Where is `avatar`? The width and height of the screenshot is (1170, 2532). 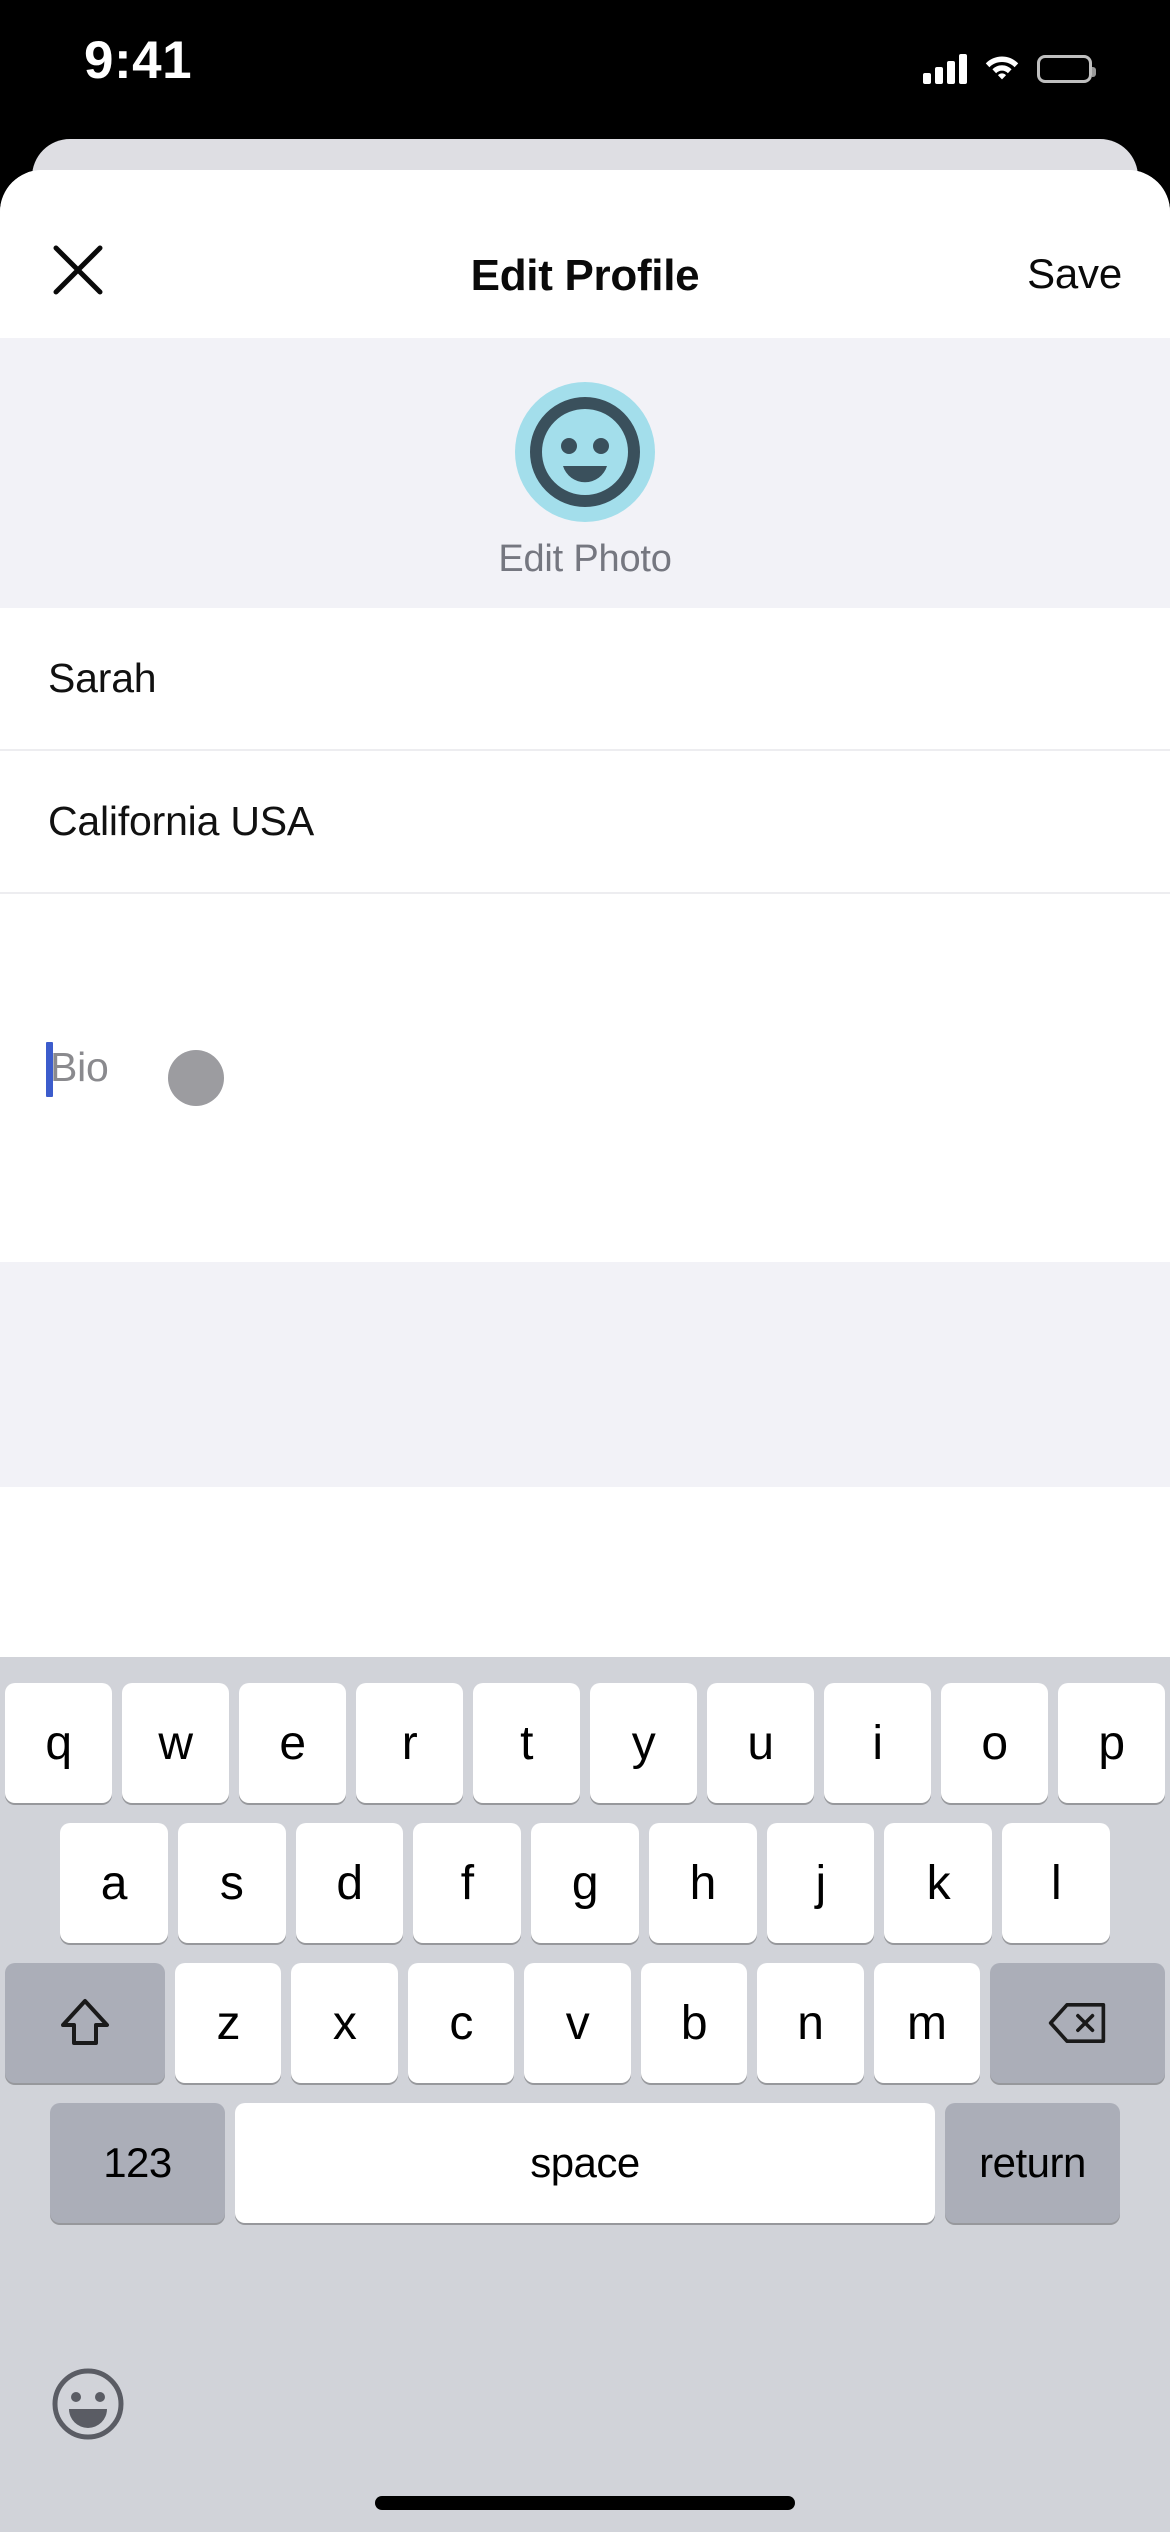 avatar is located at coordinates (585, 452).